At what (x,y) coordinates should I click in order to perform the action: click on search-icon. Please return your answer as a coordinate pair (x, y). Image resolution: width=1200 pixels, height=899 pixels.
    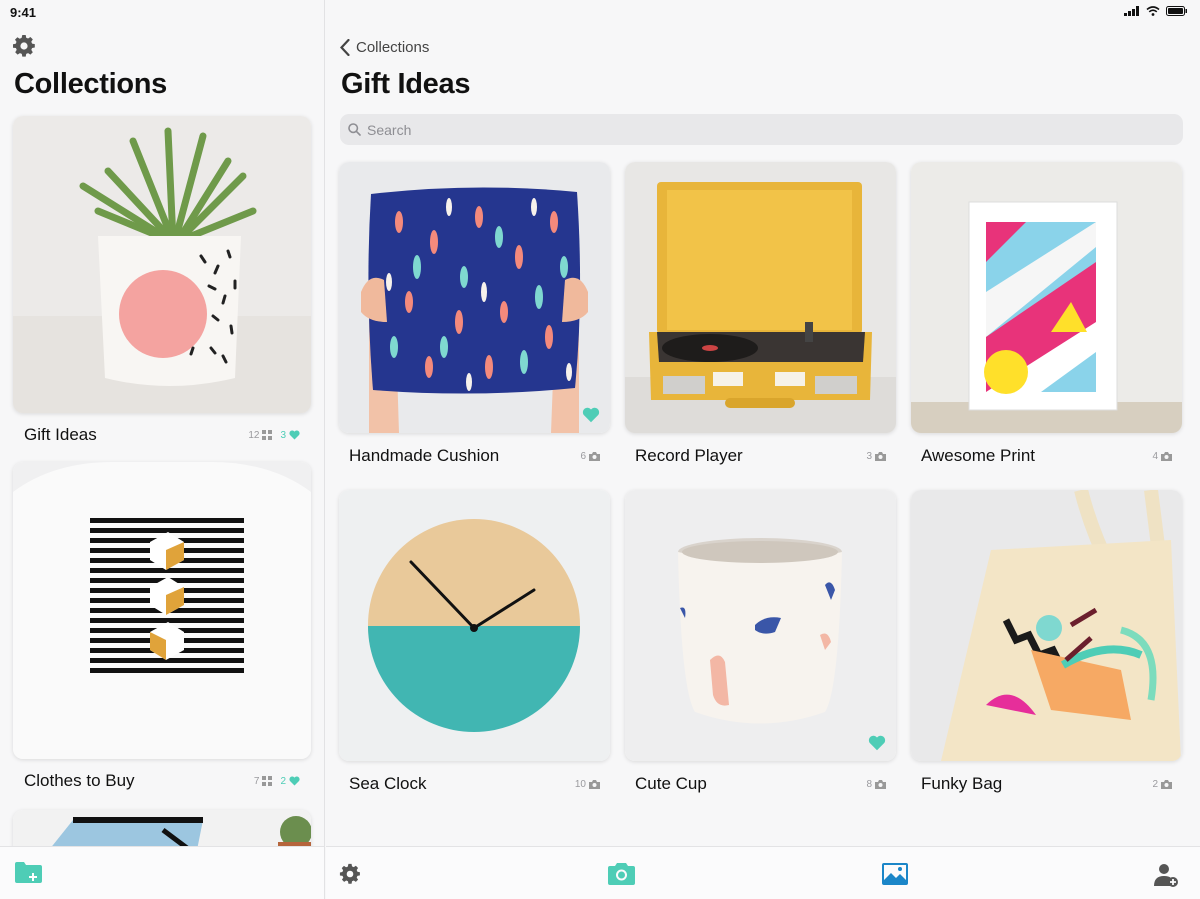
    Looking at the image, I should click on (354, 129).